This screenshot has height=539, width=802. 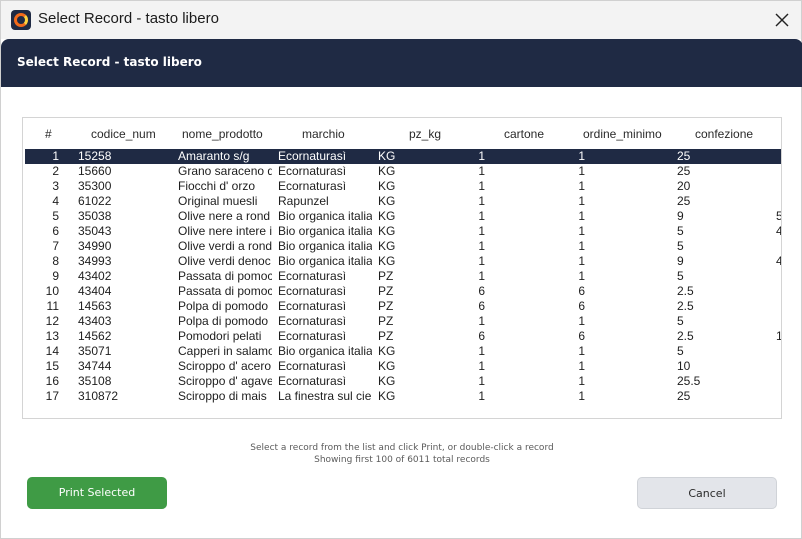 I want to click on table-row: 2 15660 Grano saraceno d Ecornaturasì KG 1 1 25, so click(x=403, y=171).